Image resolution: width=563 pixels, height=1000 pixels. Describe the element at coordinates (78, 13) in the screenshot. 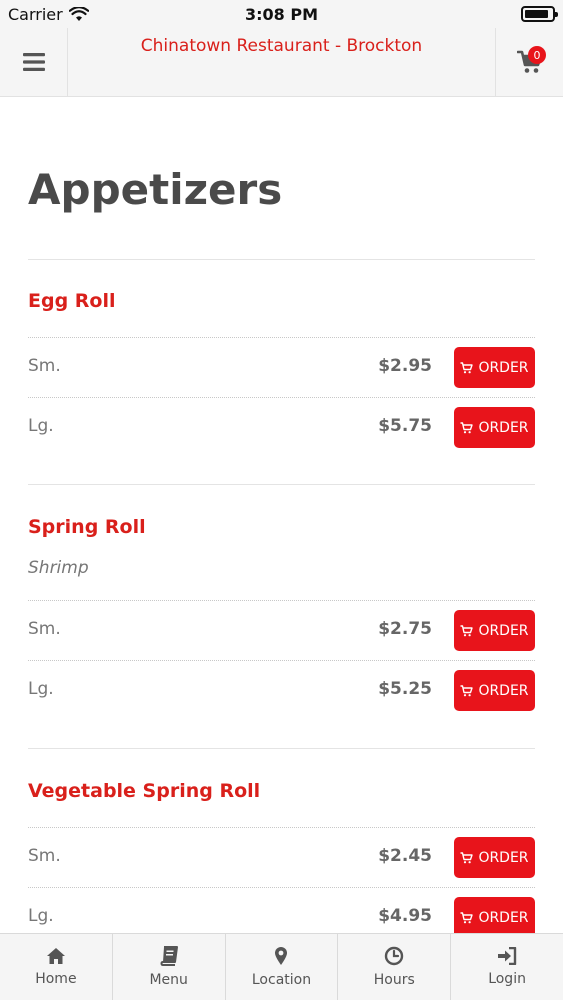

I see `wifi-icon` at that location.